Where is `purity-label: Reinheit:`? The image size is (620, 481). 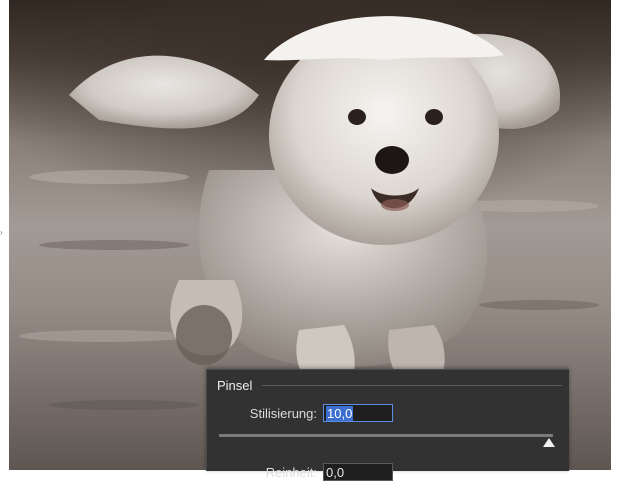 purity-label: Reinheit: is located at coordinates (291, 472).